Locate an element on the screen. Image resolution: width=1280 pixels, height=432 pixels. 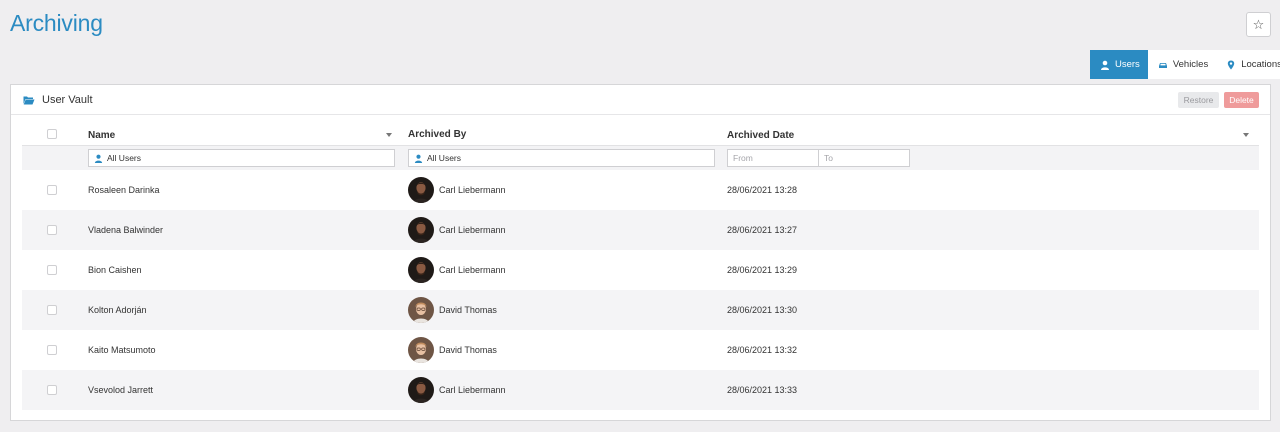
restore-button: Restore is located at coordinates (1198, 100).